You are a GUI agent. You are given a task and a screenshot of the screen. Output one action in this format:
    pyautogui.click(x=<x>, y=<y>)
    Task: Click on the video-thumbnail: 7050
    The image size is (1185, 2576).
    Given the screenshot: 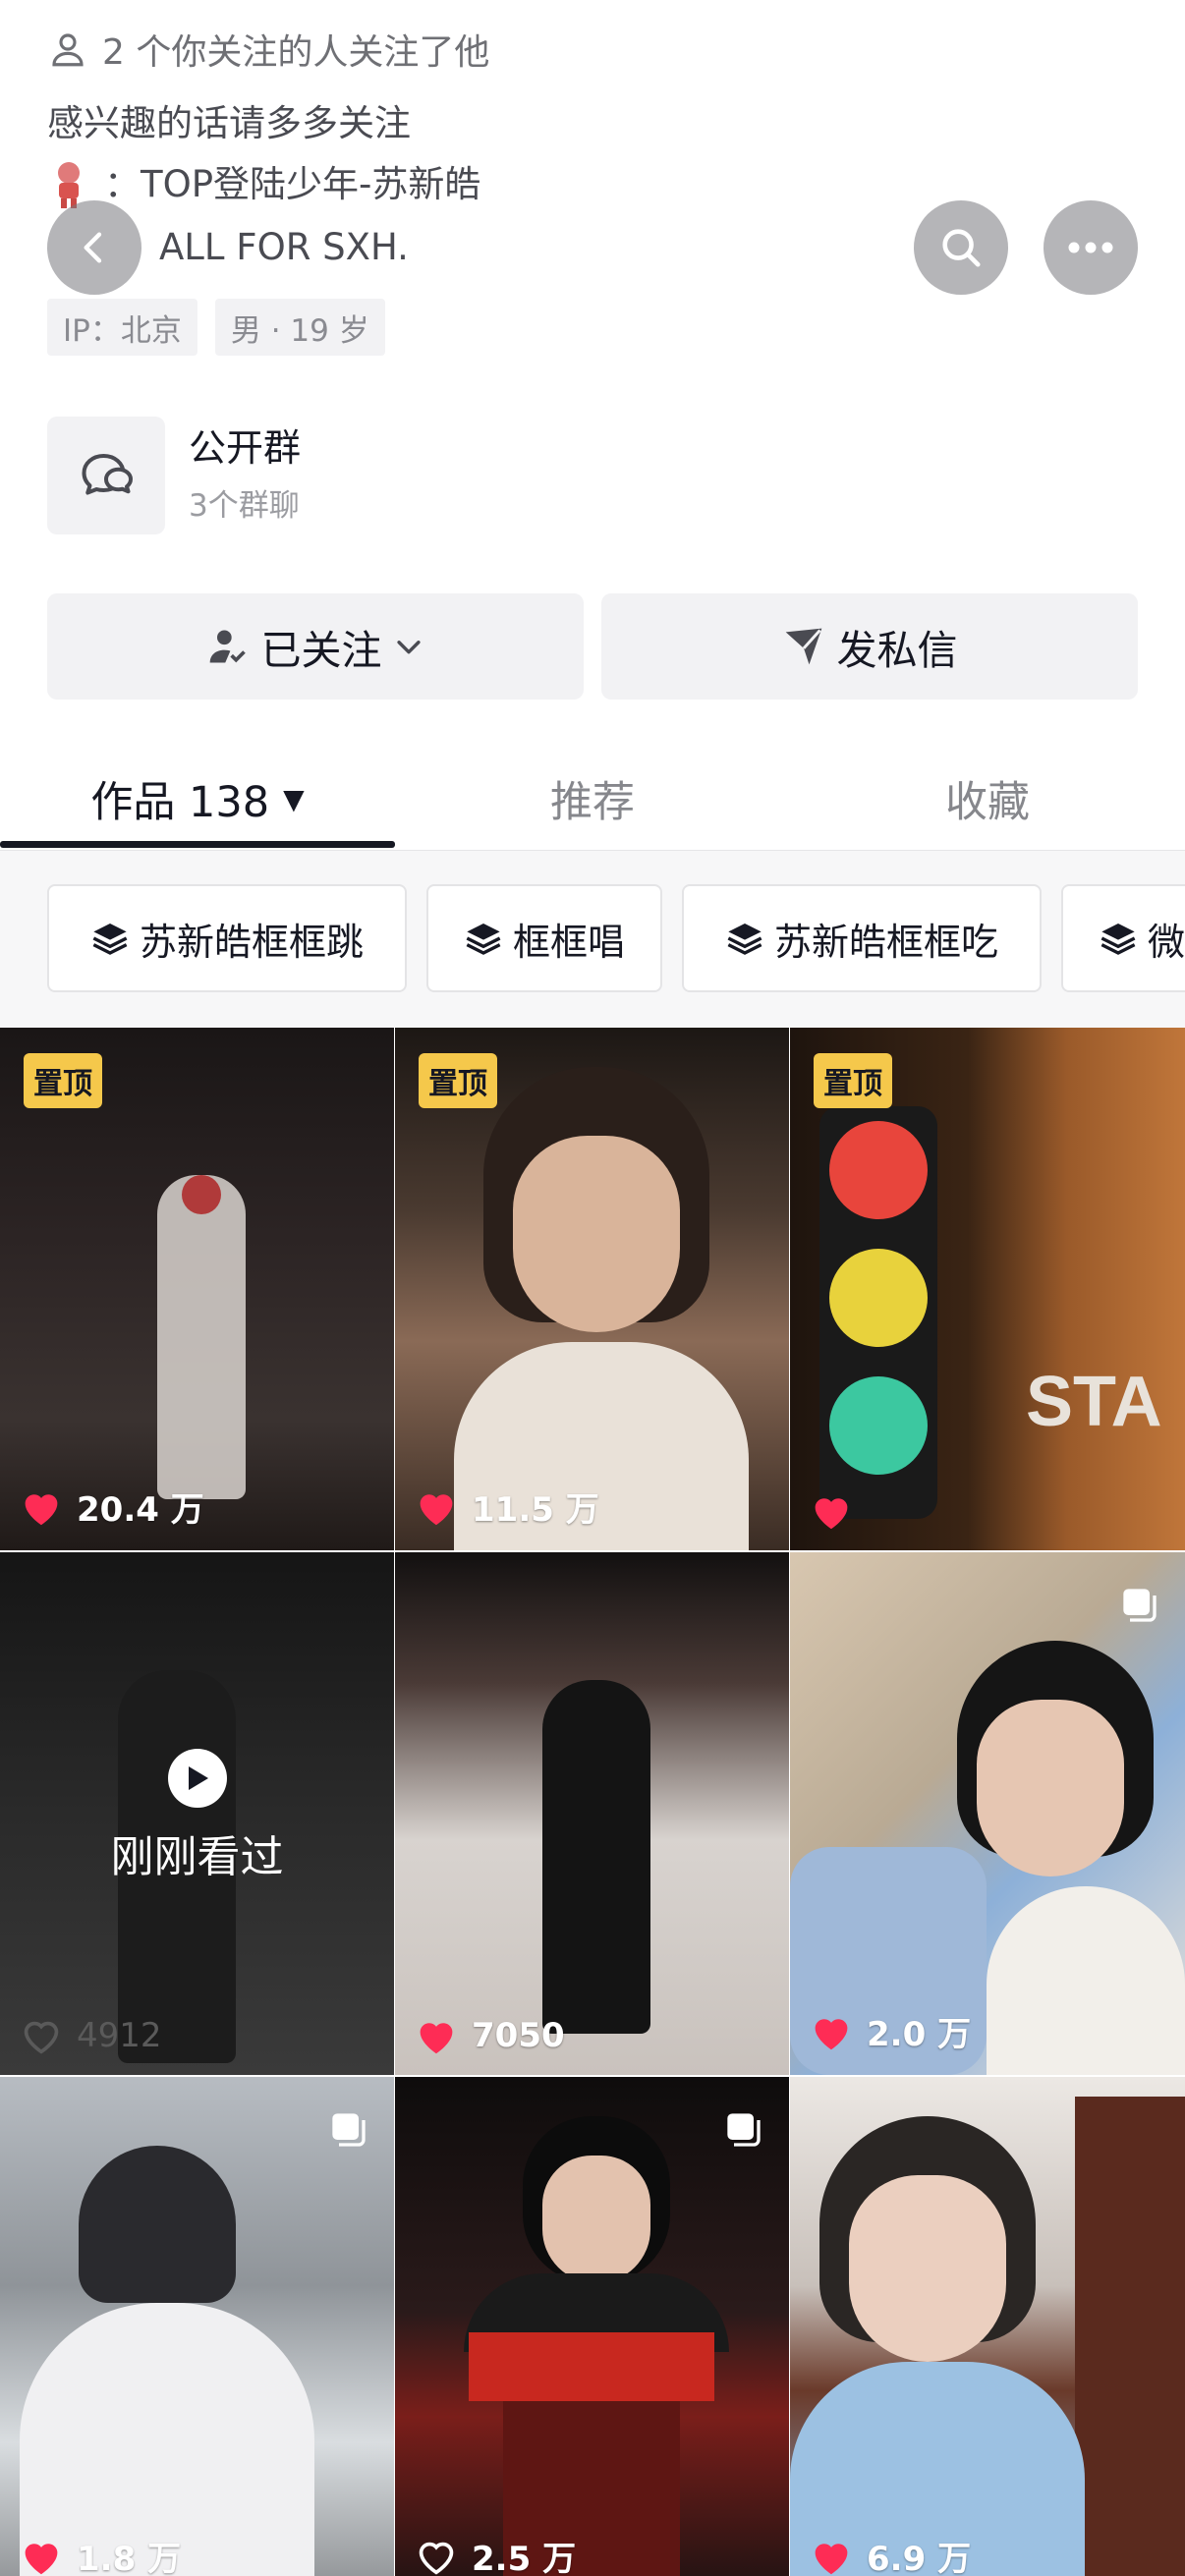 What is the action you would take?
    pyautogui.click(x=592, y=1813)
    